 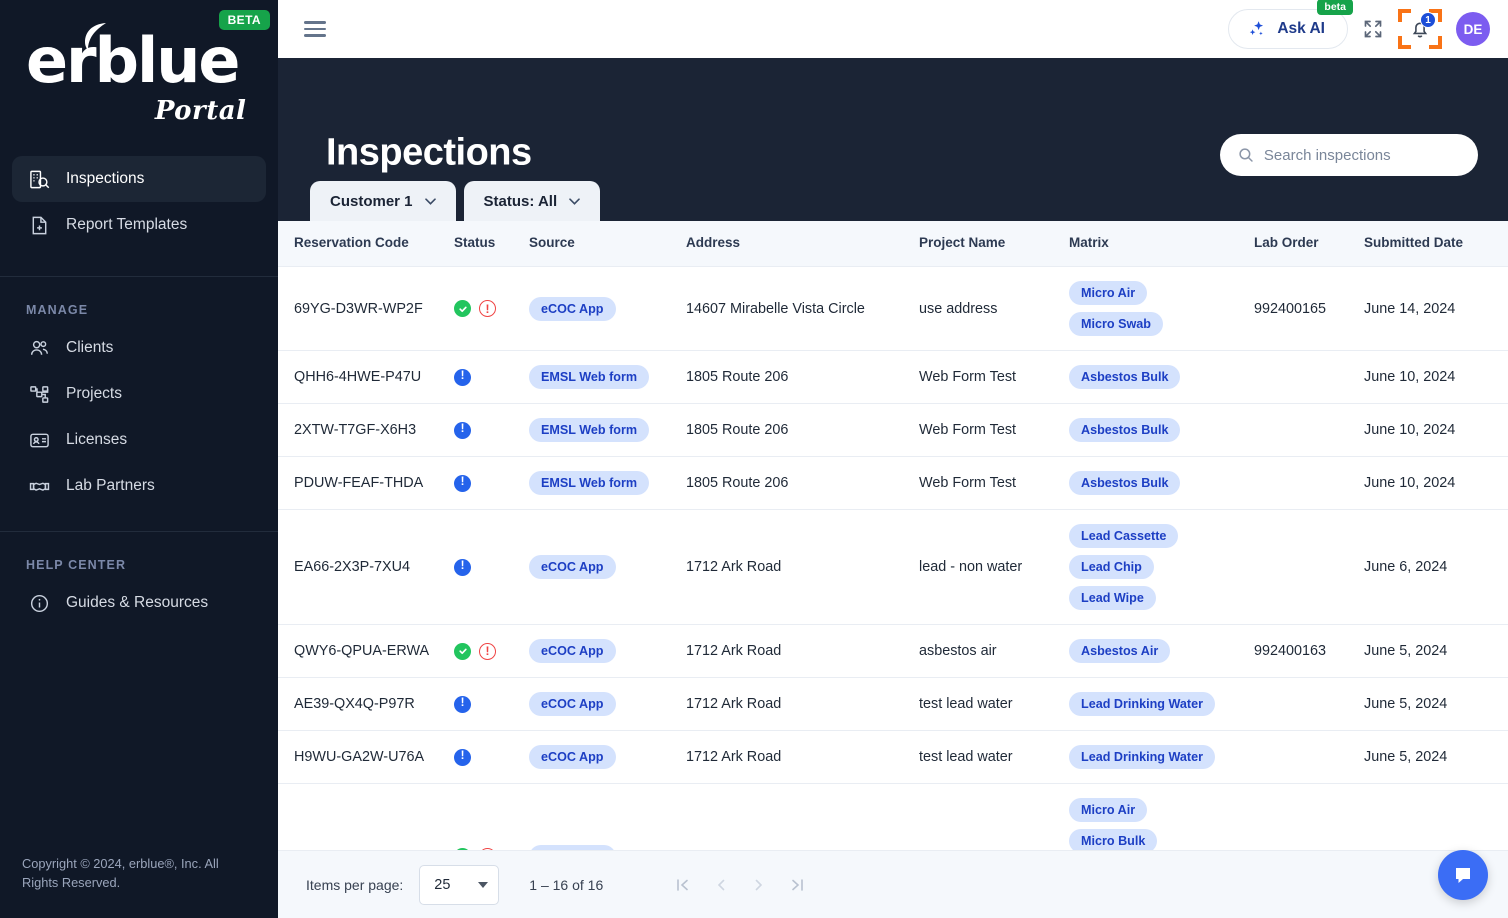 I want to click on ask-ai-label: Ask AI, so click(x=1301, y=28).